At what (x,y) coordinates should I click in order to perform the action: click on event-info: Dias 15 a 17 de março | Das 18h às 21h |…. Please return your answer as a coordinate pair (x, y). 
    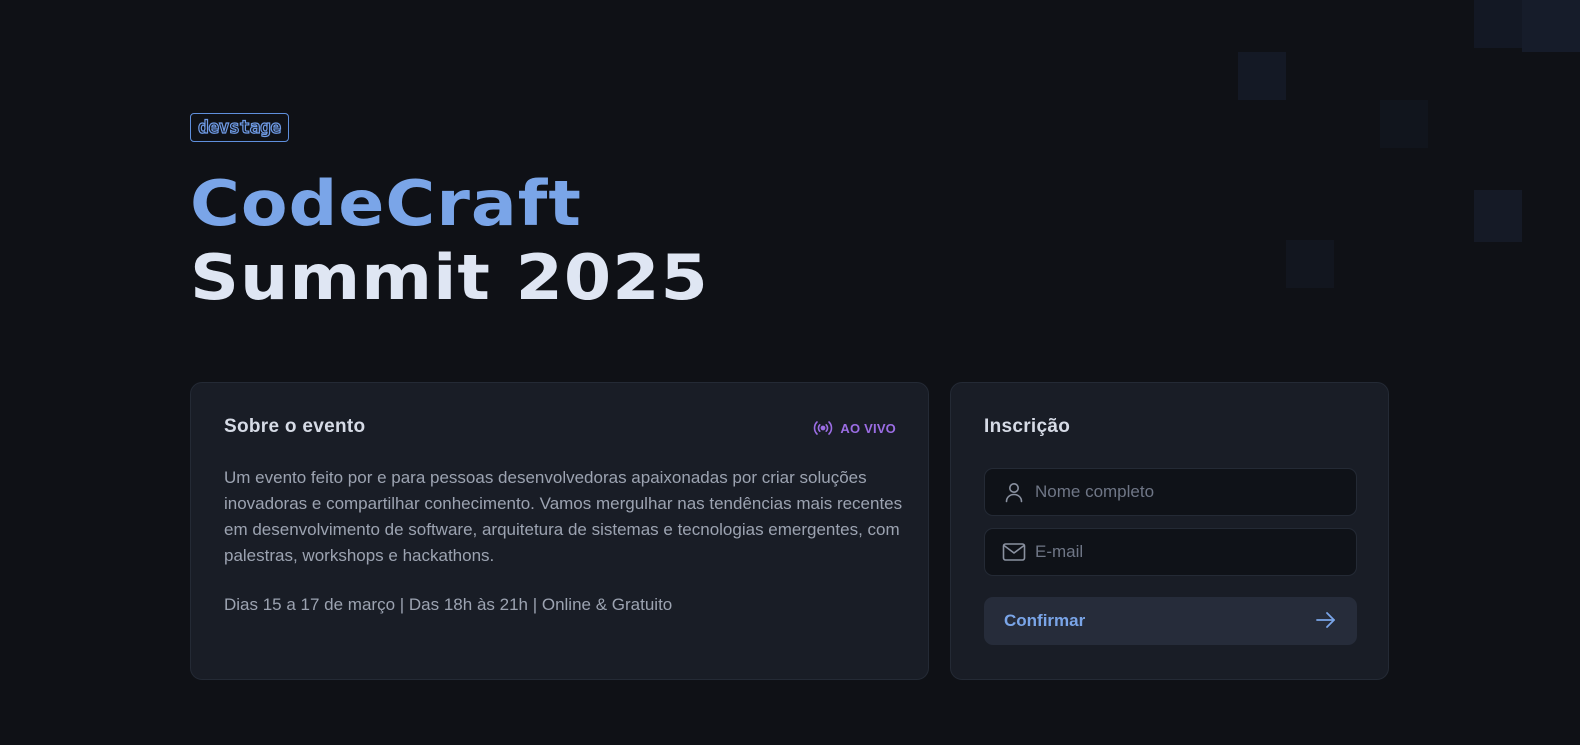
    Looking at the image, I should click on (448, 604).